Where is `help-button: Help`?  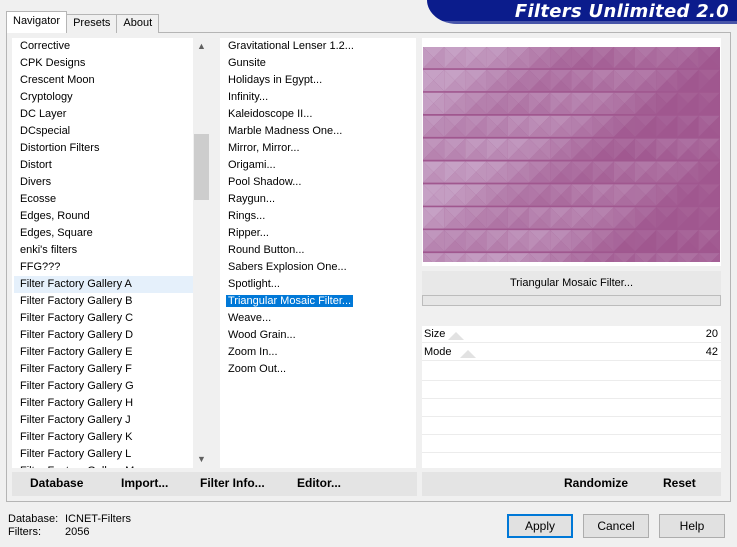
help-button: Help is located at coordinates (692, 526).